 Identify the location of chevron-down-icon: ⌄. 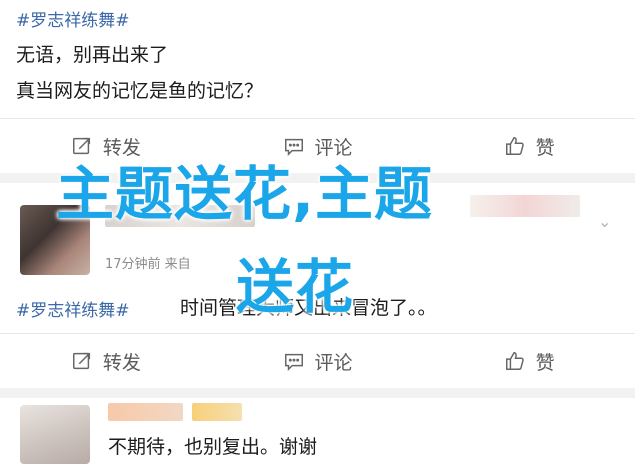
(604, 221).